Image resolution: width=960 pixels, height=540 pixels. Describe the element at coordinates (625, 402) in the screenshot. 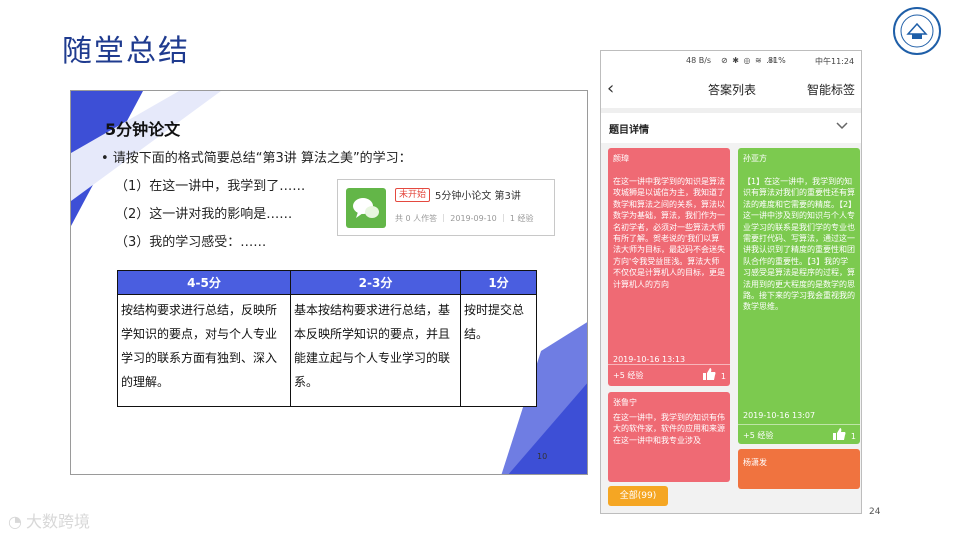

I see `author-name: 张鲁宁` at that location.